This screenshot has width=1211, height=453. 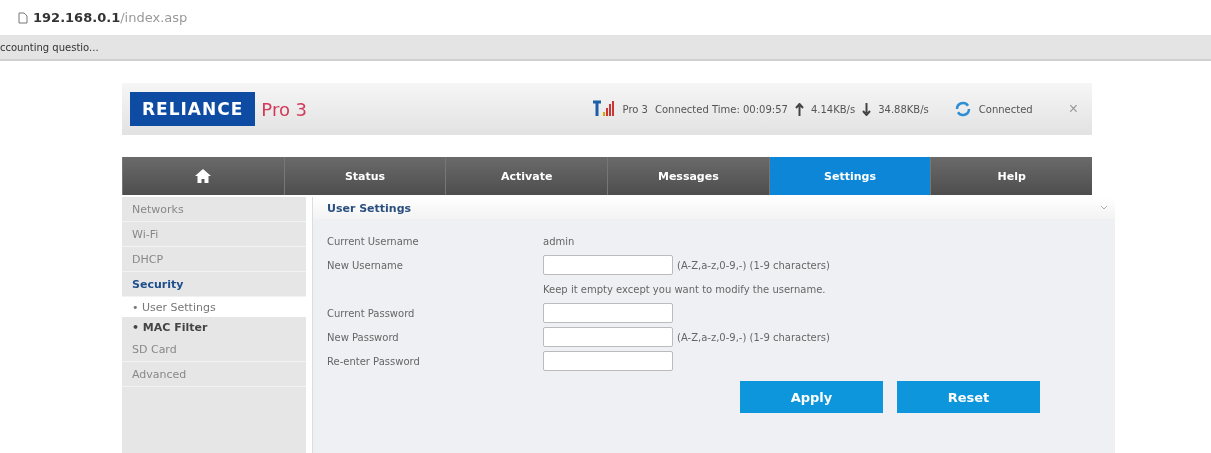 What do you see at coordinates (23, 17) in the screenshot?
I see `page-icon` at bounding box center [23, 17].